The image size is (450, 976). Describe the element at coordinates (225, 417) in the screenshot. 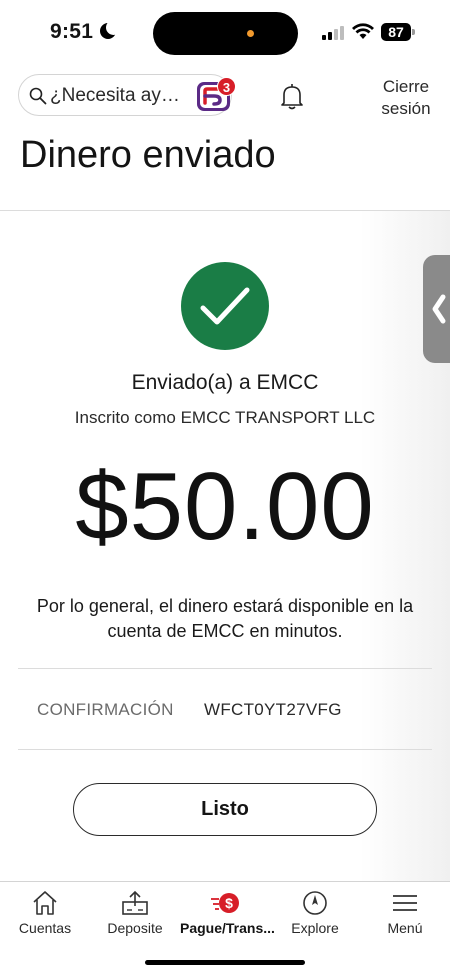

I see `registered-name-text: Inscrito como EMCC TRANSPORT LLC` at that location.